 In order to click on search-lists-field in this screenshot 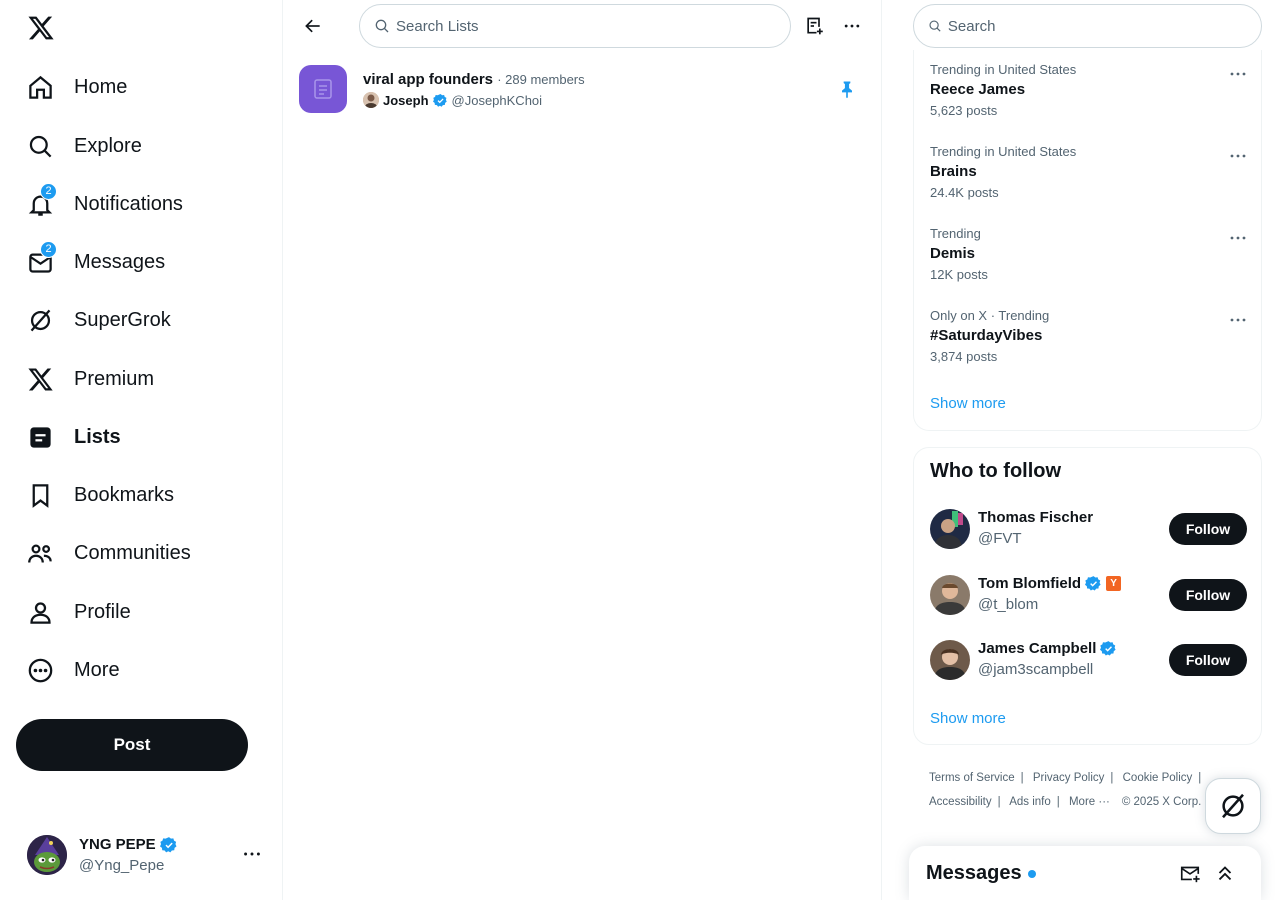, I will do `click(575, 26)`.